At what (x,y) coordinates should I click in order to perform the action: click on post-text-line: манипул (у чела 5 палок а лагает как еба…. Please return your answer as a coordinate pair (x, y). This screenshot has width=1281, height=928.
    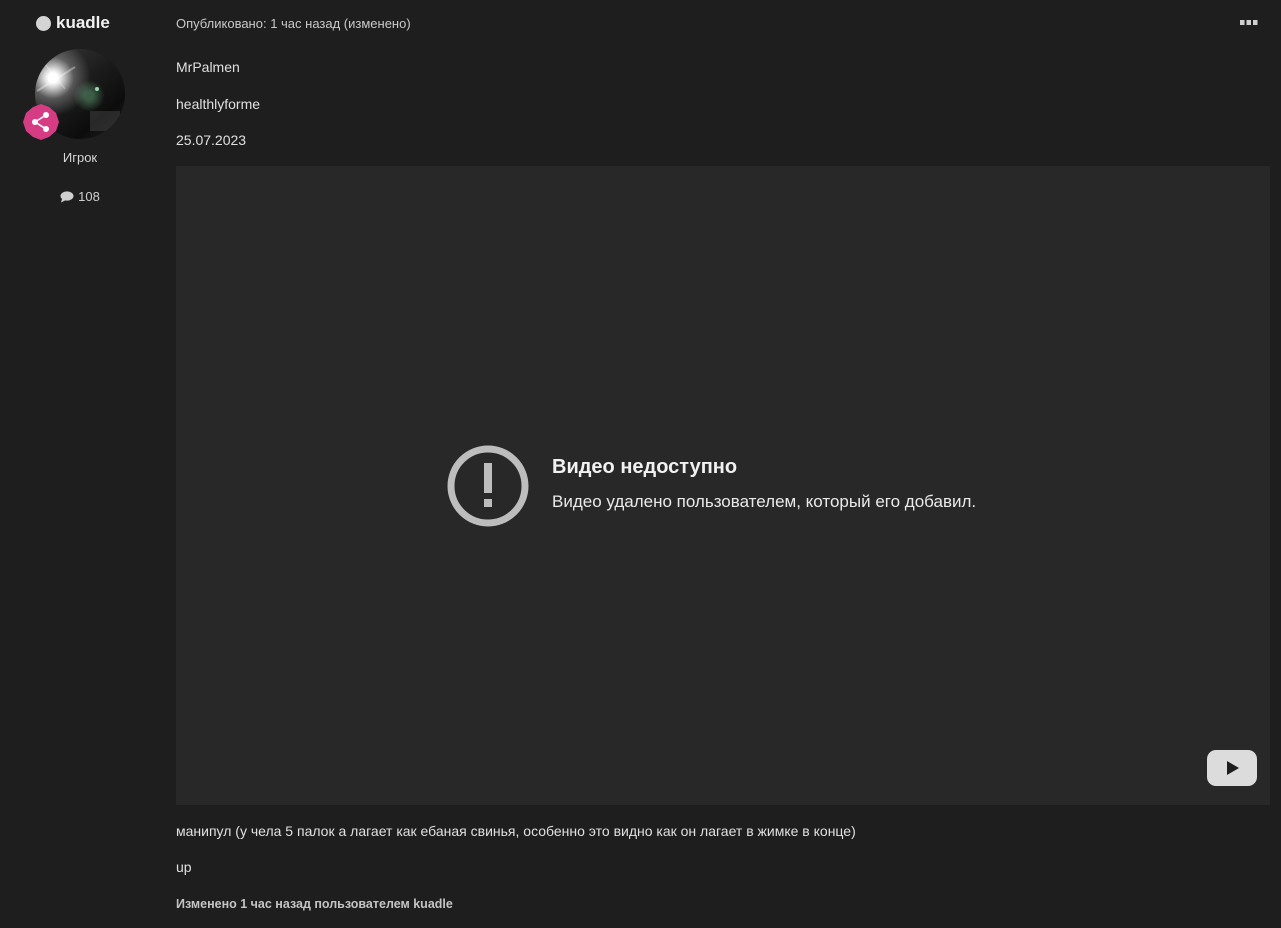
    Looking at the image, I should click on (516, 831).